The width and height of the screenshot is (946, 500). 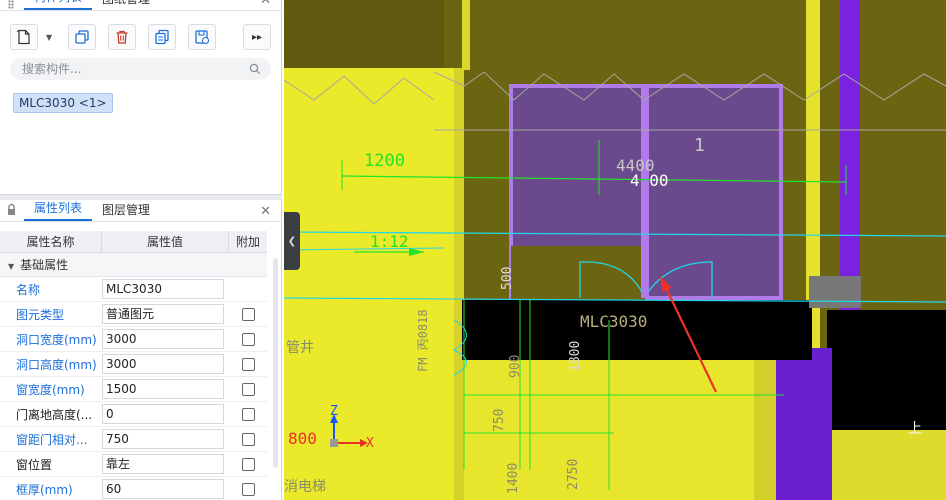 I want to click on tab-component-list: 构件列表, so click(x=58, y=5).